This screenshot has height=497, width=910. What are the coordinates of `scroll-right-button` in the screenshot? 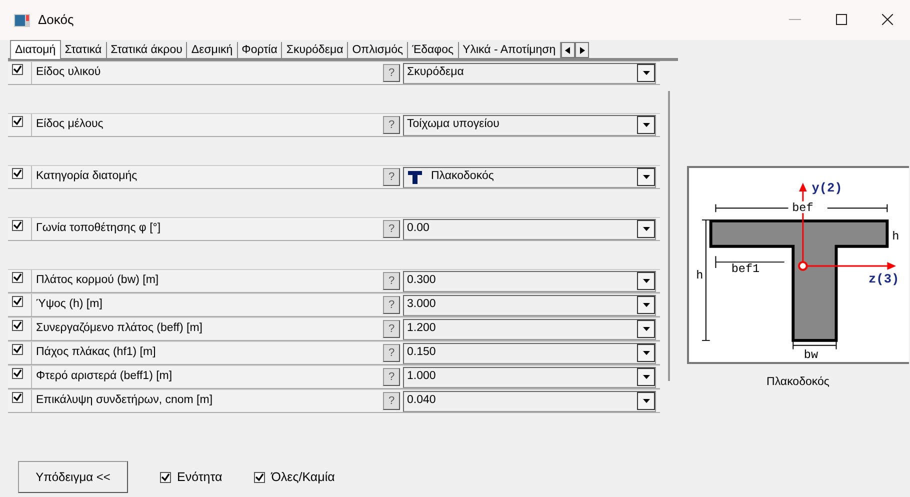 It's located at (581, 50).